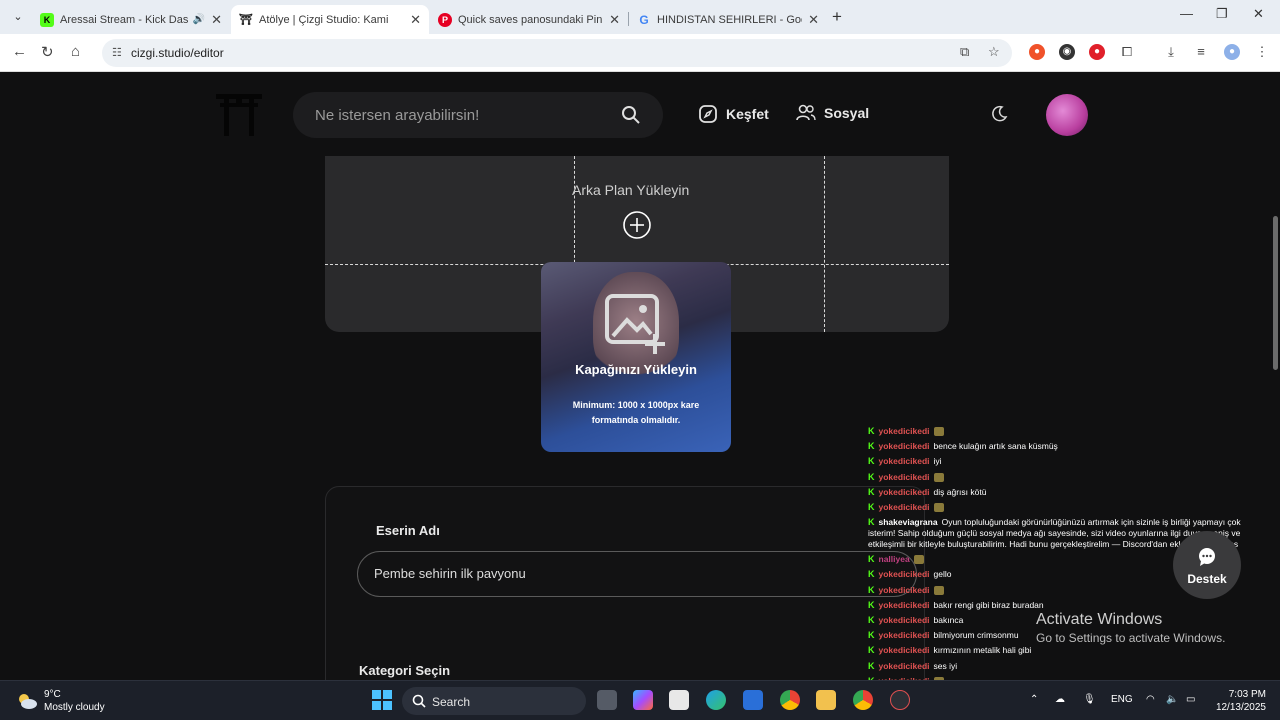  What do you see at coordinates (1207, 565) in the screenshot?
I see `support-button: Destek` at bounding box center [1207, 565].